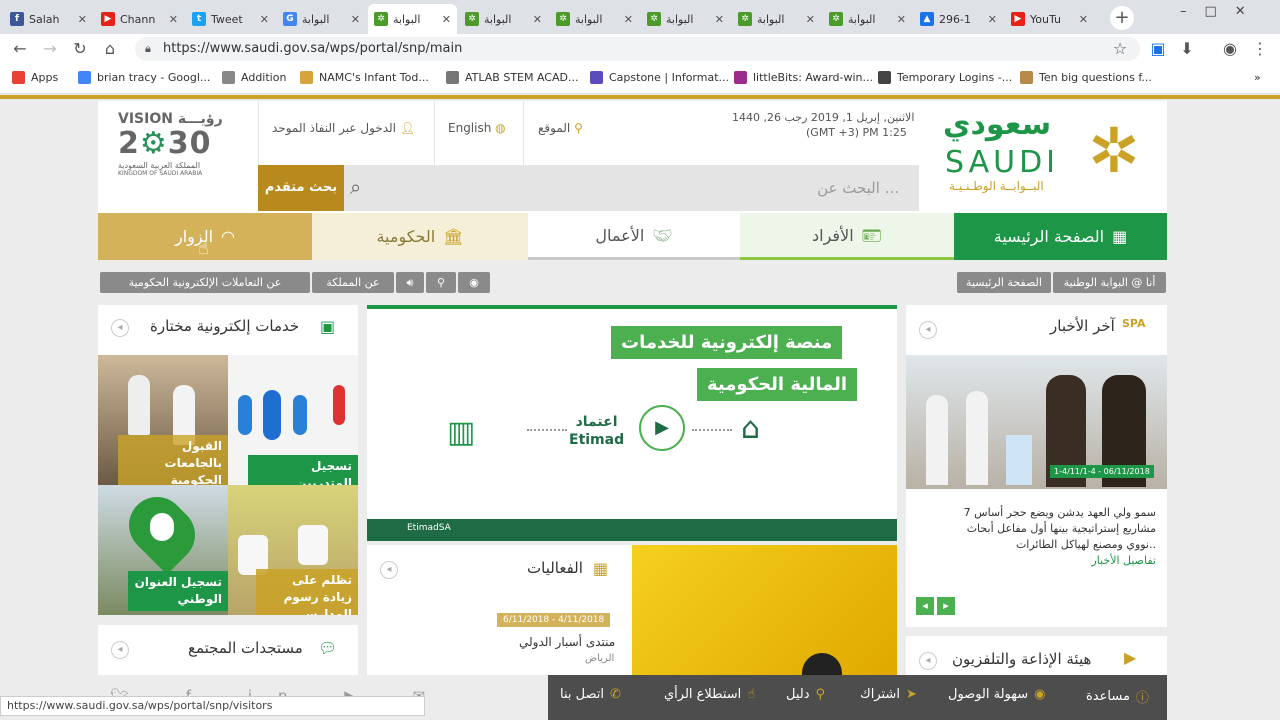  What do you see at coordinates (1222, 11) in the screenshot?
I see `window-controls: –□✕` at bounding box center [1222, 11].